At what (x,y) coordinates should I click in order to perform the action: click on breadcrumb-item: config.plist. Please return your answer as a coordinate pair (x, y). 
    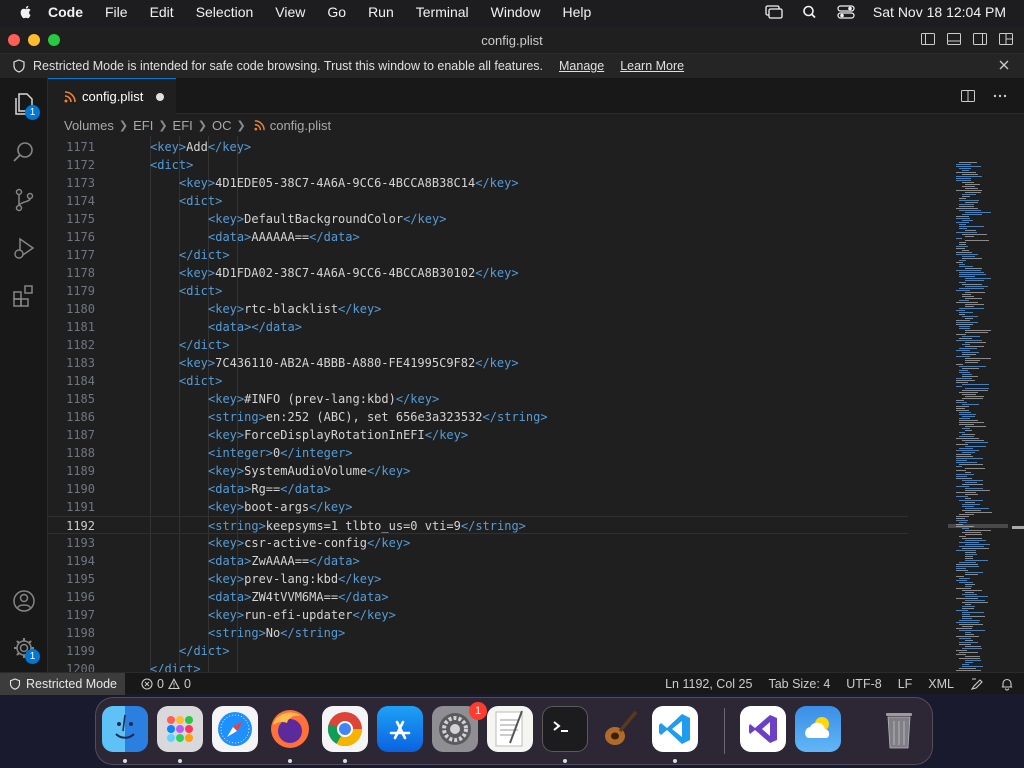
    Looking at the image, I should click on (300, 125).